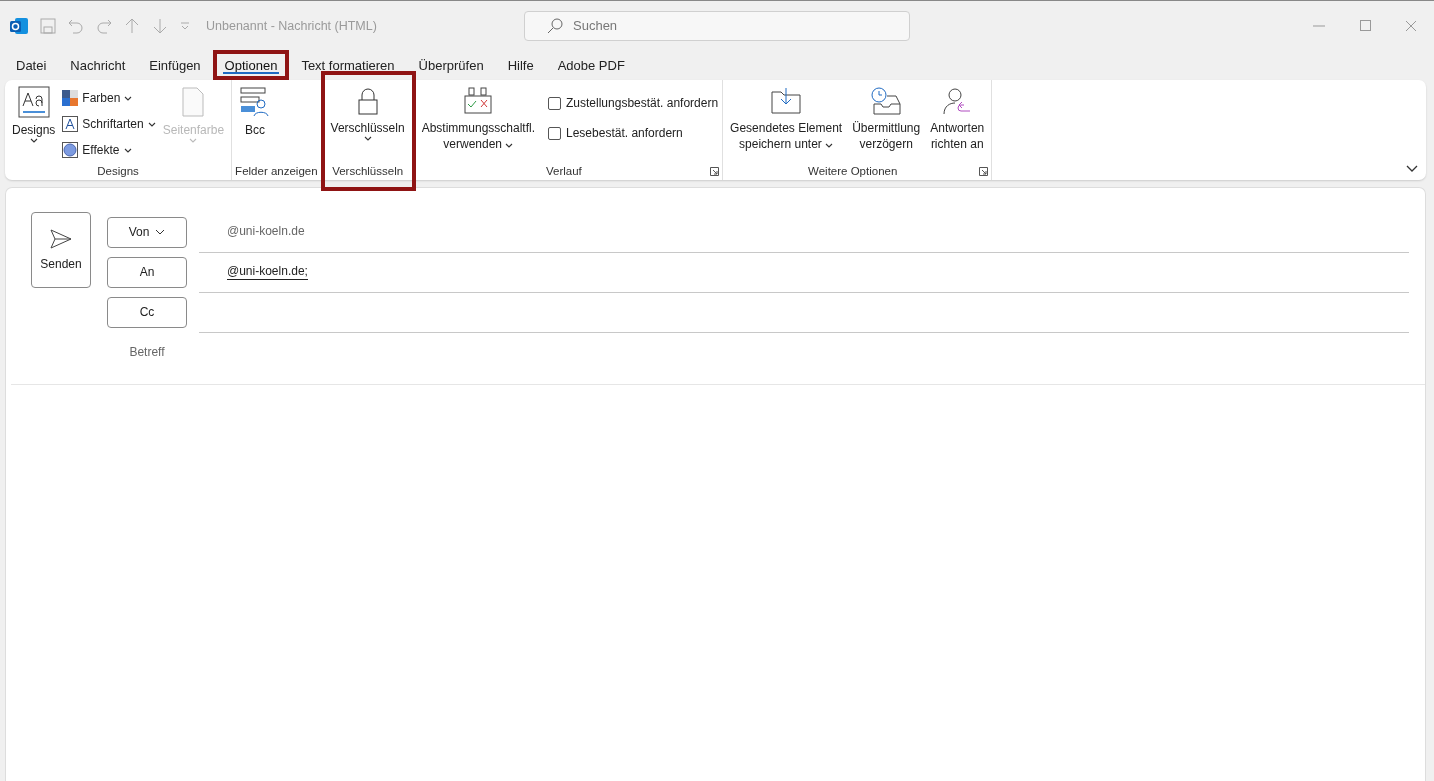  I want to click on ribbon-button: Designs, so click(34, 114).